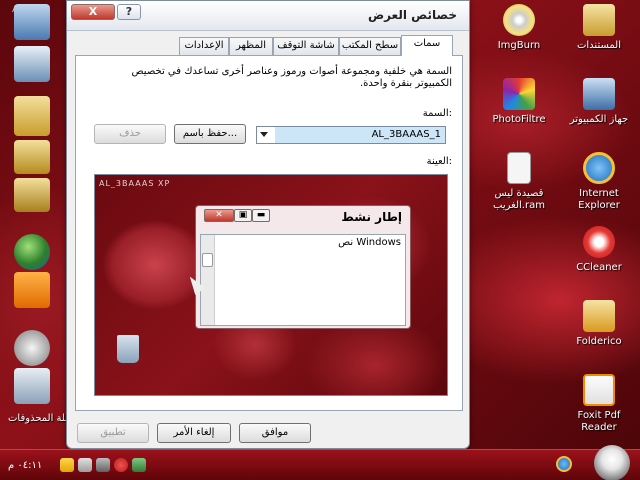 Image resolution: width=640 pixels, height=480 pixels. Describe the element at coordinates (599, 242) in the screenshot. I see `ccleaner-icon` at that location.